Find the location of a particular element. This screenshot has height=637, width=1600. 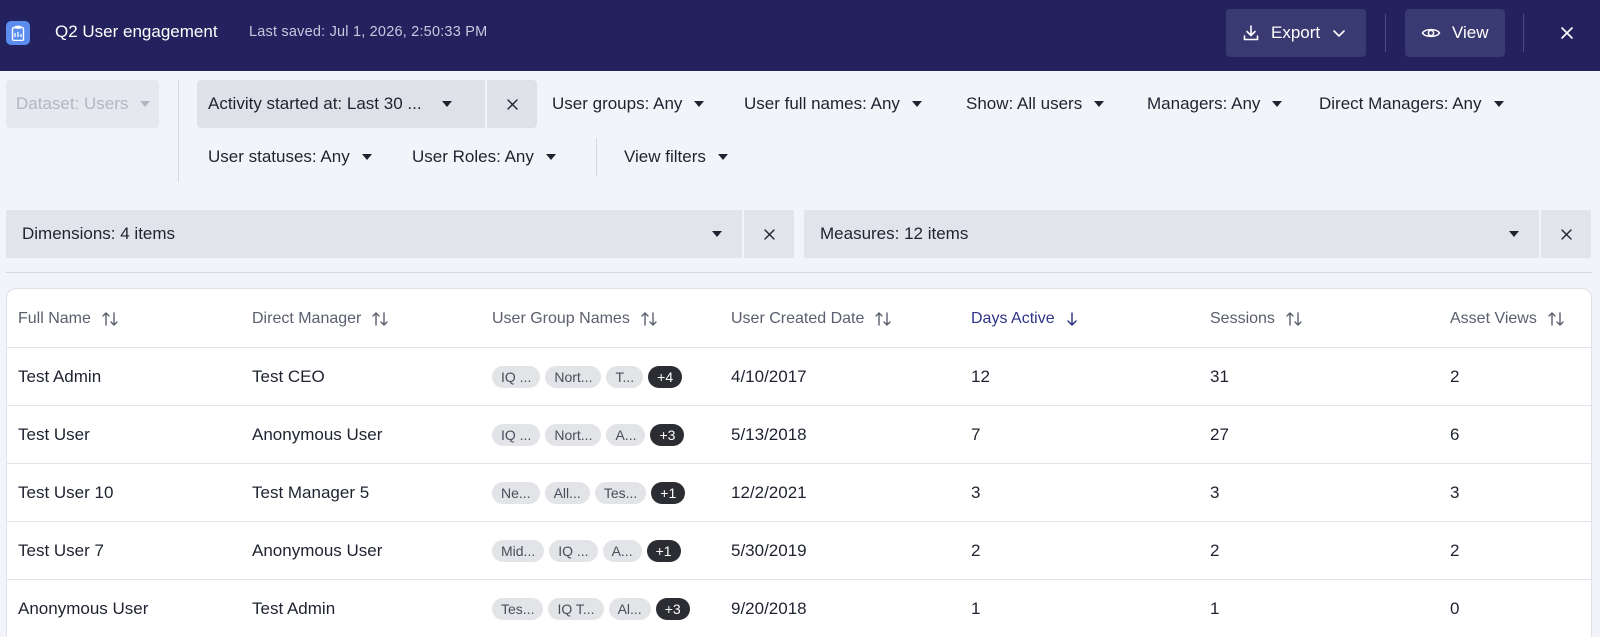

user-groups-cell: IQ ... Nort... T... +4 is located at coordinates (587, 376).